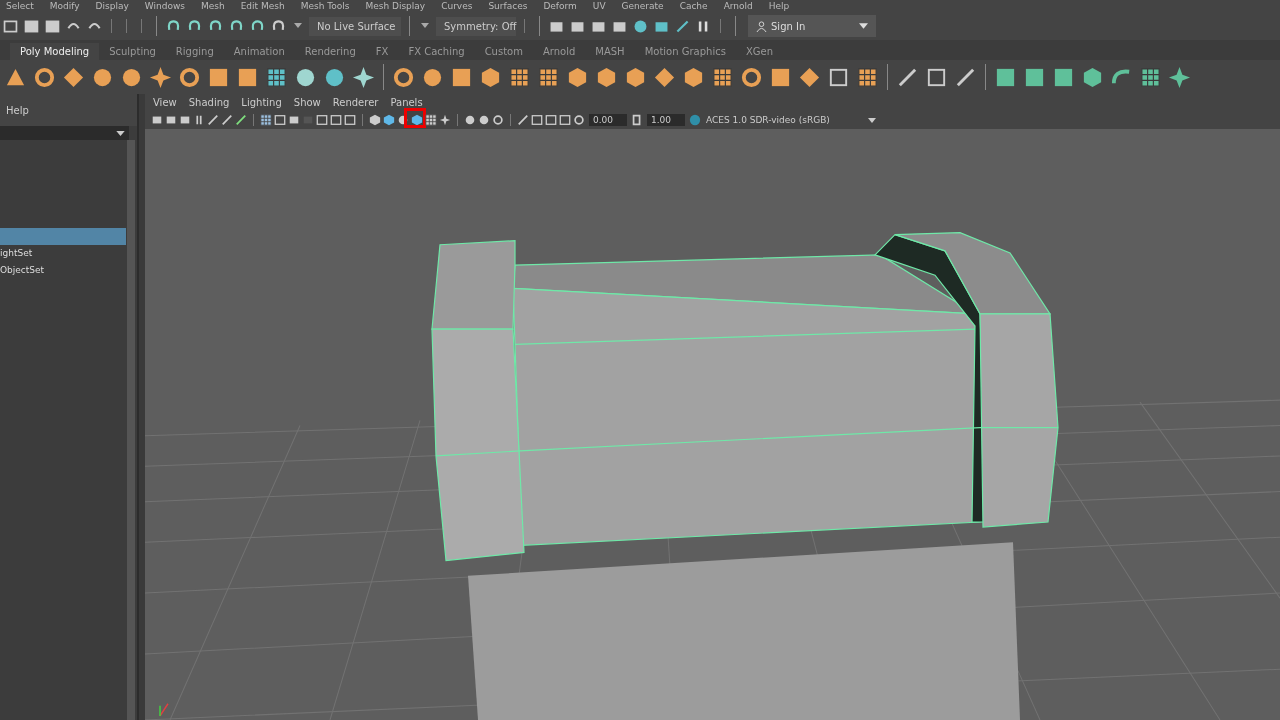  Describe the element at coordinates (212, 6) in the screenshot. I see `menu-item: Mesh` at that location.